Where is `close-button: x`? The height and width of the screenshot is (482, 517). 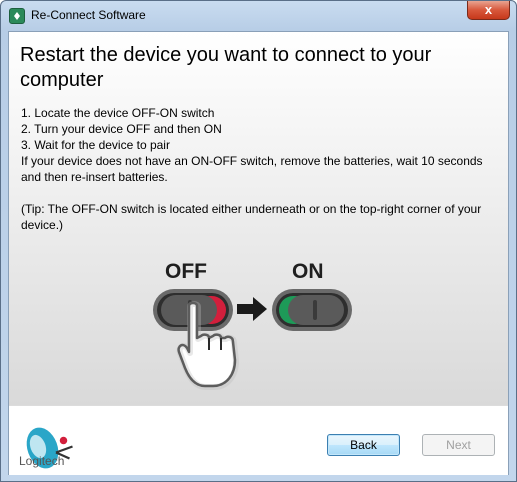
close-button: x is located at coordinates (488, 10).